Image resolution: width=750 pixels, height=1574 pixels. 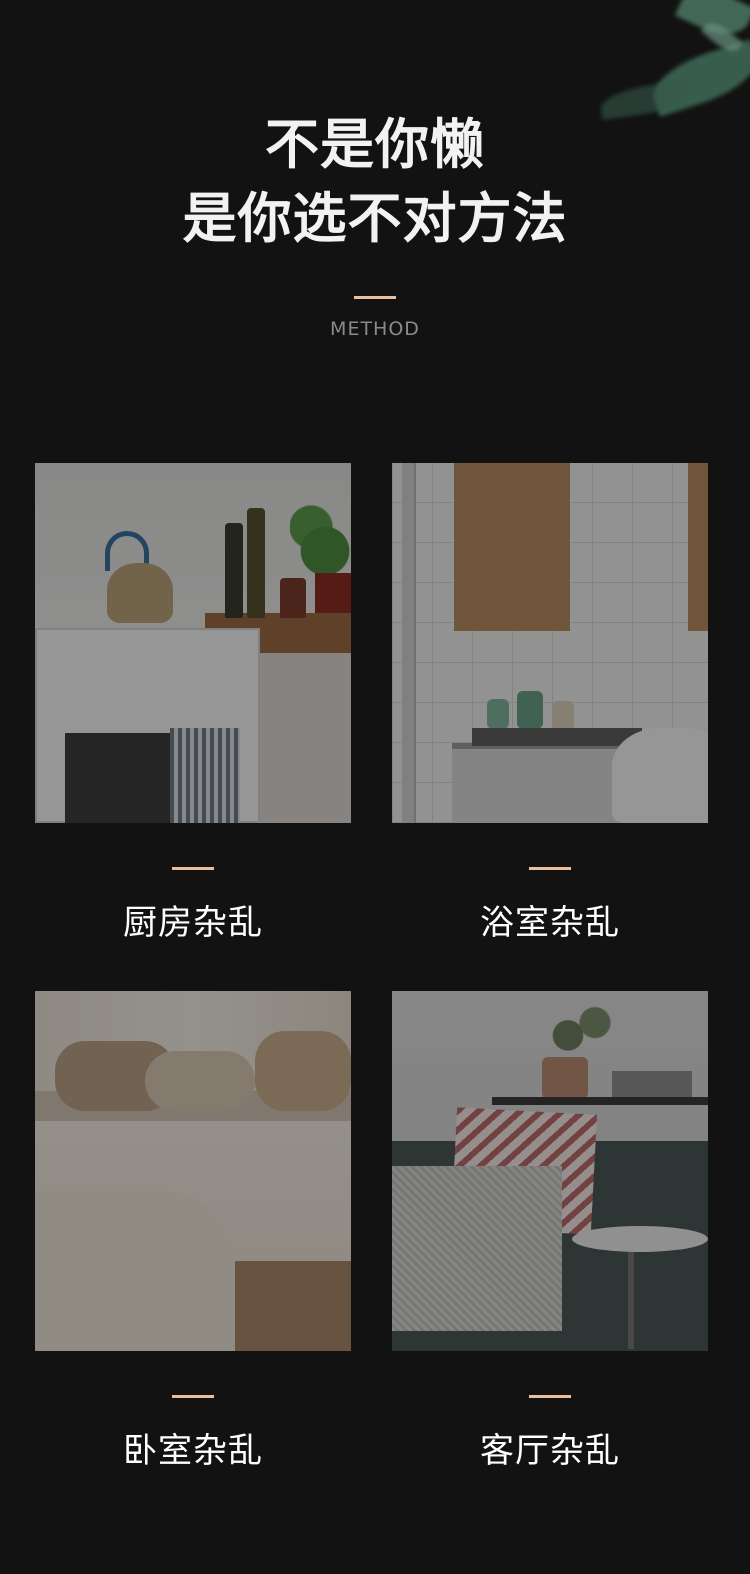 I want to click on bathroom-photo, so click(x=550, y=643).